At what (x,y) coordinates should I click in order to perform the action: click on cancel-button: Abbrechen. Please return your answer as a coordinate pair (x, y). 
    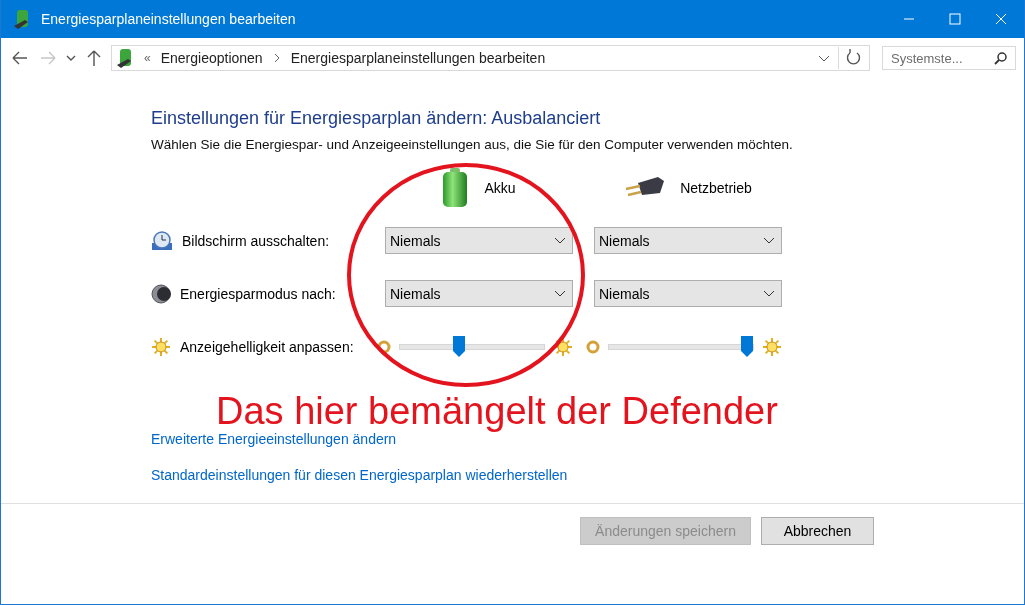
    Looking at the image, I should click on (817, 531).